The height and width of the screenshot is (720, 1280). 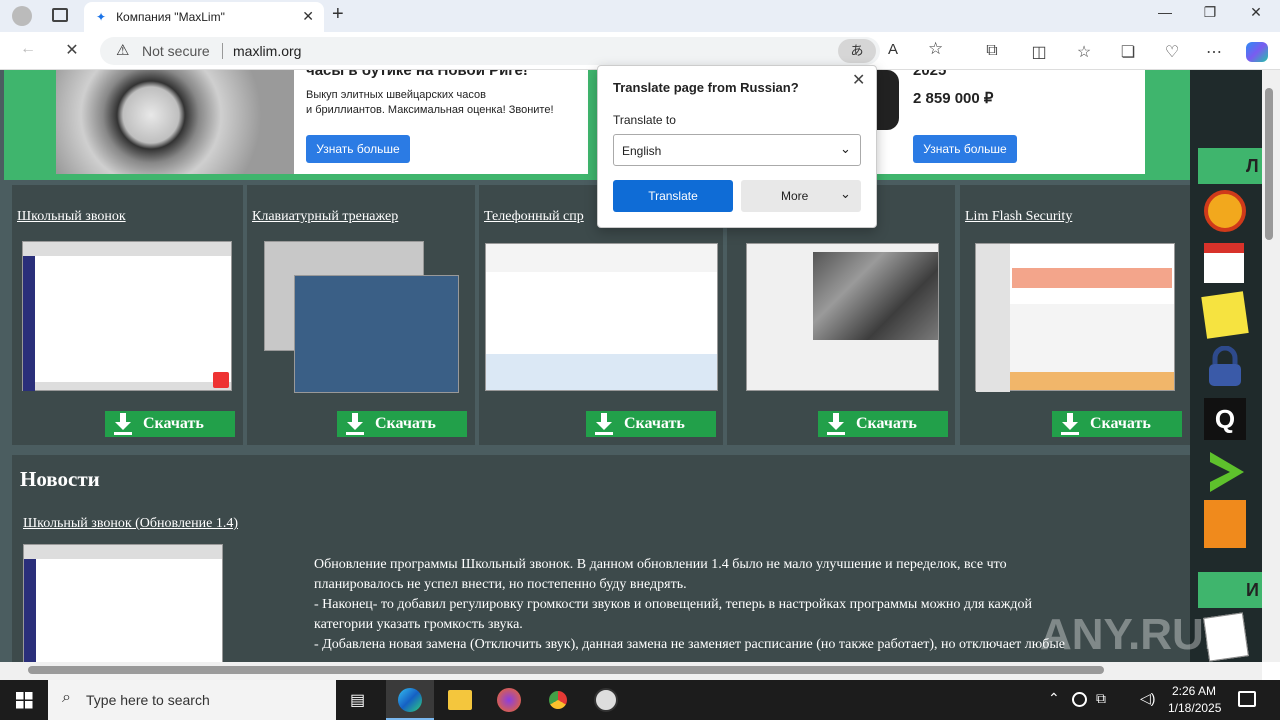 I want to click on split-screen-icon: ◫, so click(x=1039, y=52).